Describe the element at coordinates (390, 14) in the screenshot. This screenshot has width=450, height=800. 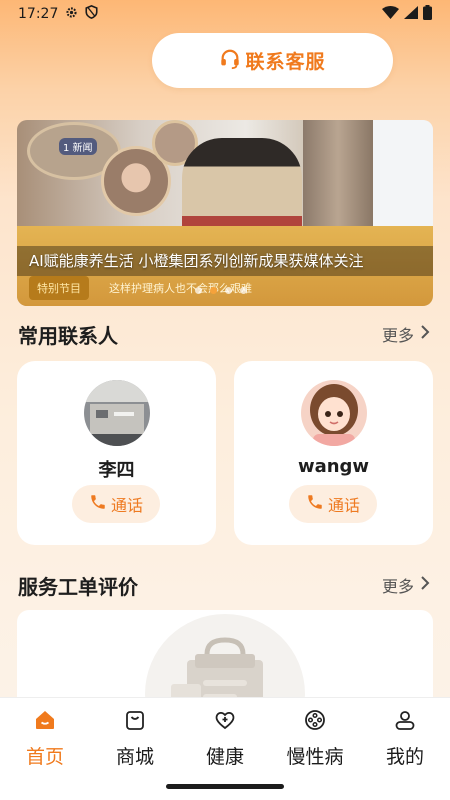
I see `wifi-icon` at that location.